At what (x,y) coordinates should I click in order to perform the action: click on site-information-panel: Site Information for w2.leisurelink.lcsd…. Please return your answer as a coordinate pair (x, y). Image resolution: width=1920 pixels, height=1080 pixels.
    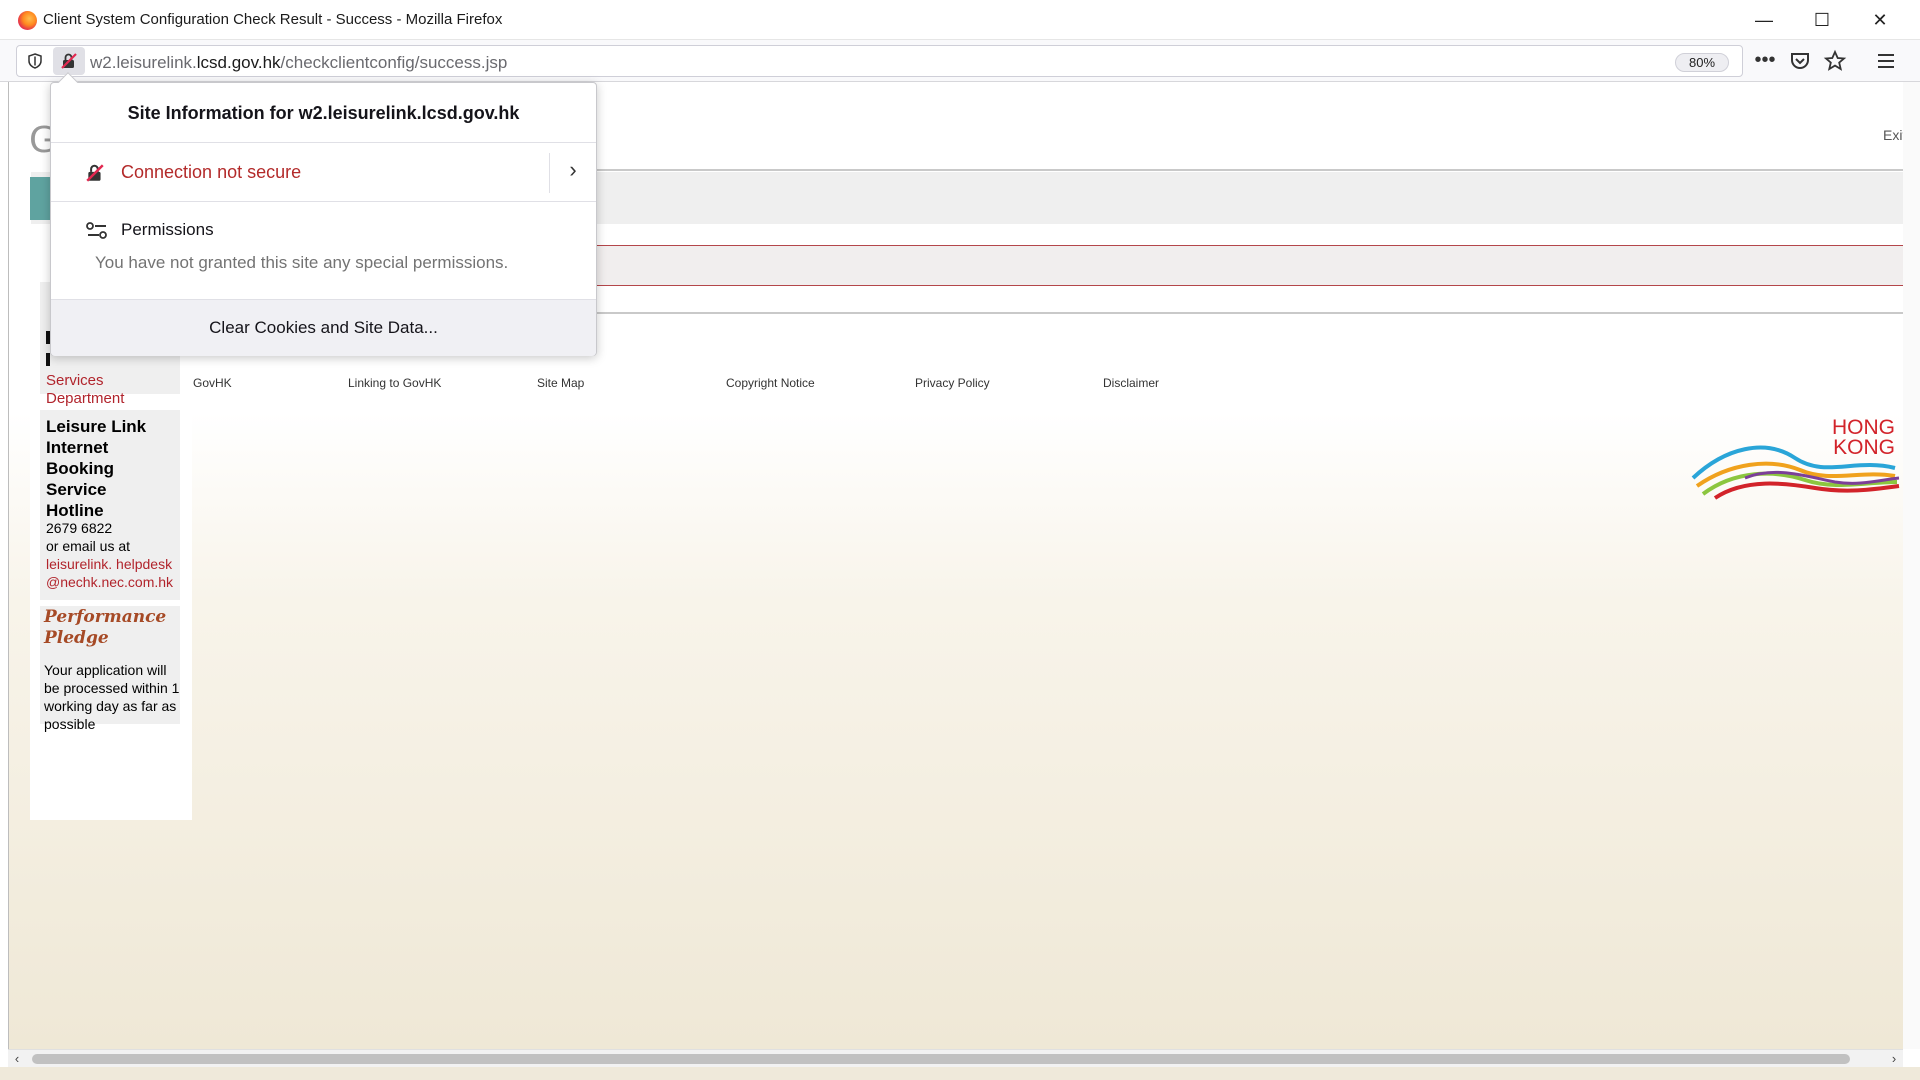
    Looking at the image, I should click on (323, 214).